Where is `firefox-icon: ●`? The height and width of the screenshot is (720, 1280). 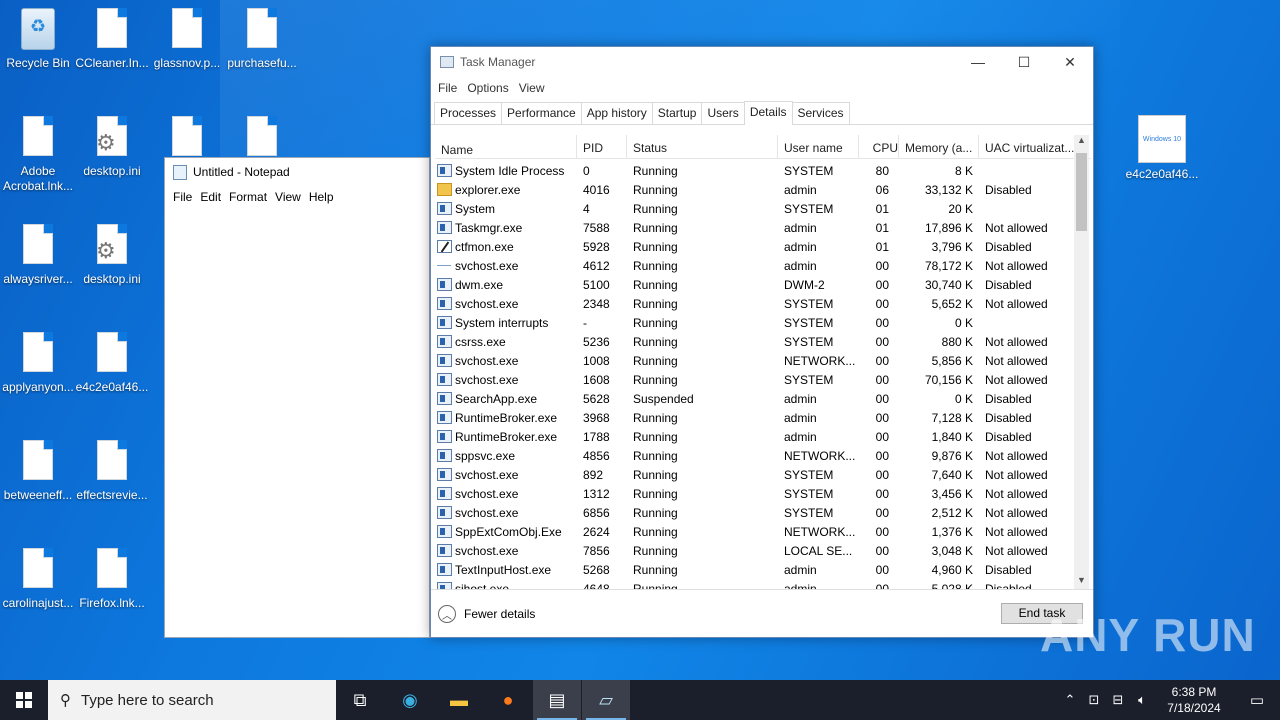 firefox-icon: ● is located at coordinates (508, 700).